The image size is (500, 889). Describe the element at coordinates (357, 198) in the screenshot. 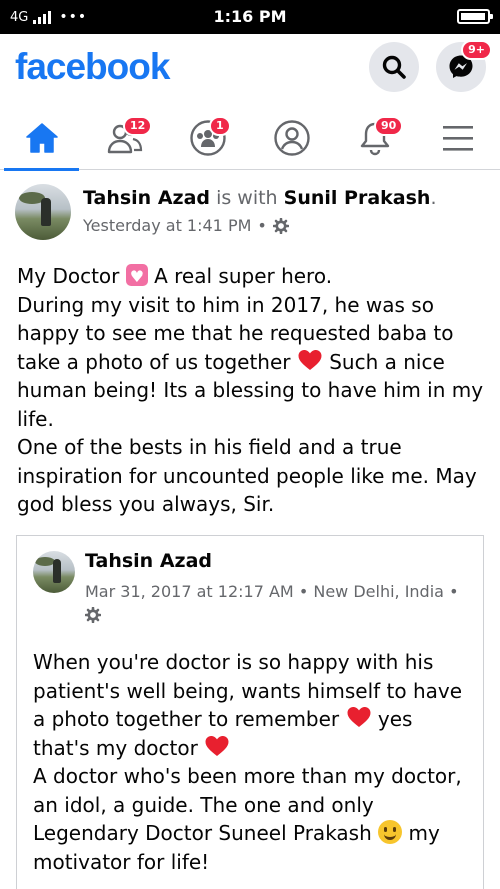

I see `tagged-name: Sunil Prakash` at that location.